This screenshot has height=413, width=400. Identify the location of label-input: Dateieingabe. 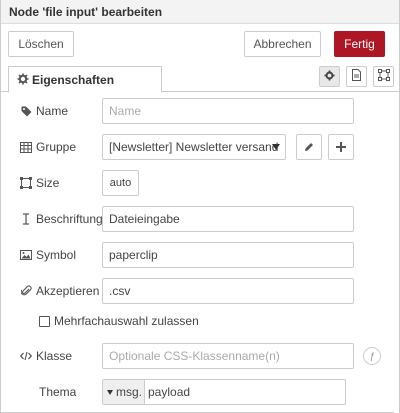
(228, 219).